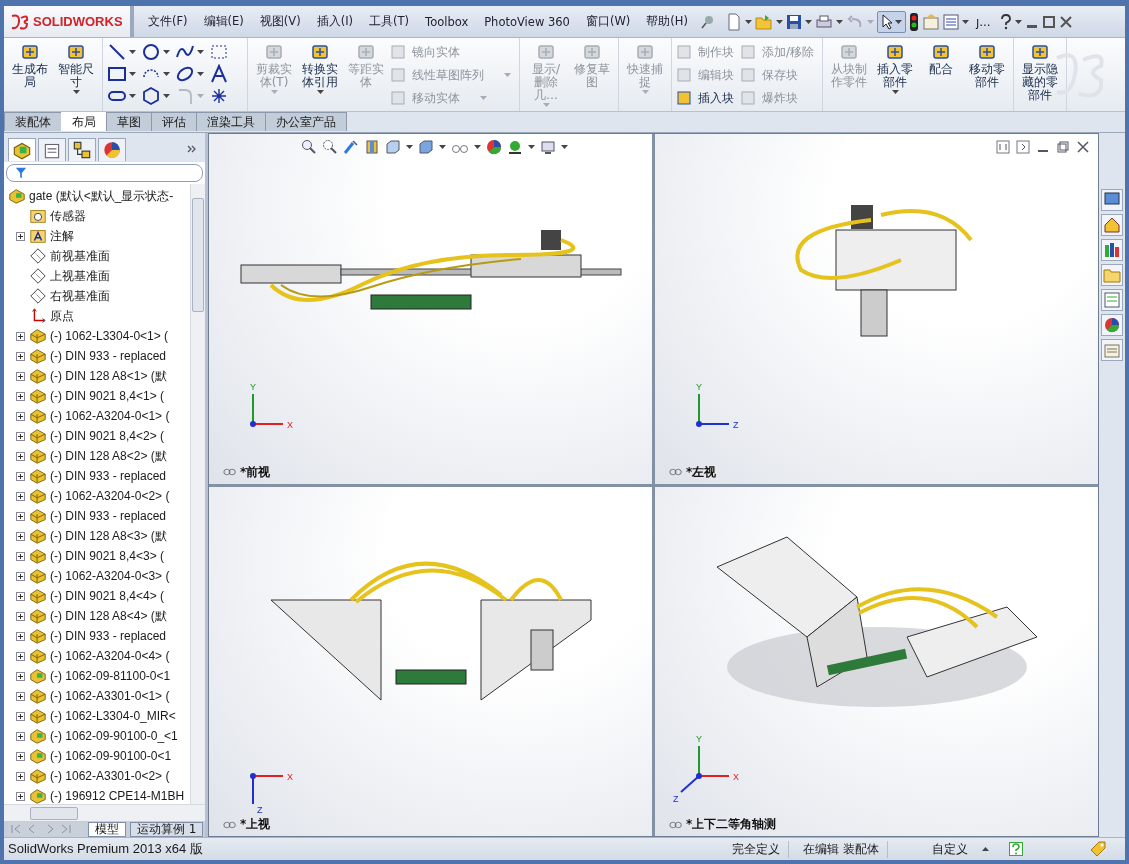 This screenshot has width=1129, height=864. I want to click on ribbon-button: 移动零部件, so click(987, 65).